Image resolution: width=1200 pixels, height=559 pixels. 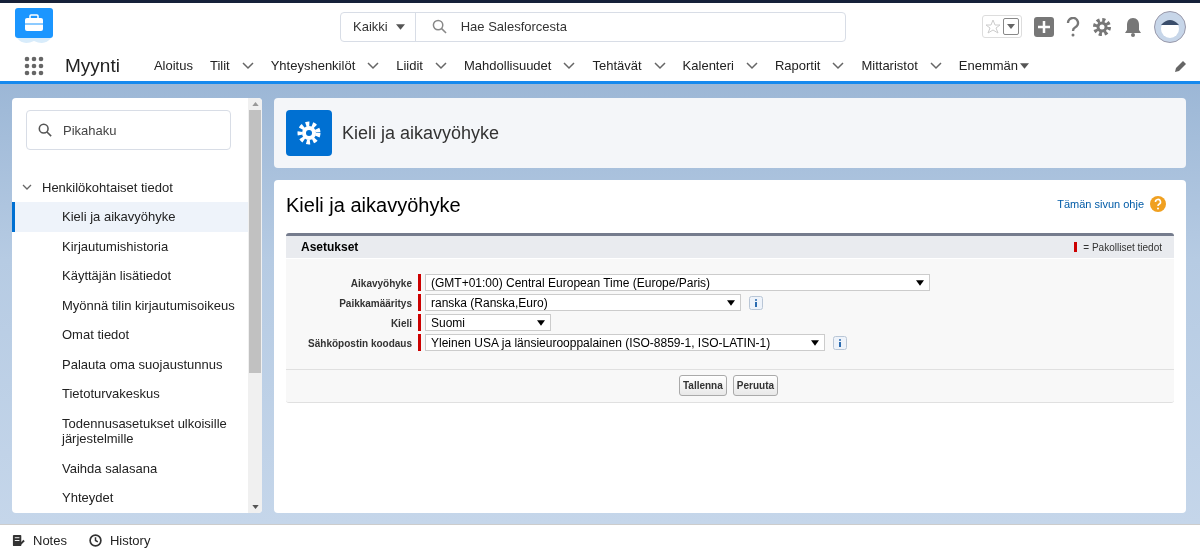 I want to click on sidebar-item: Tietoturvakeskus, so click(x=130, y=394).